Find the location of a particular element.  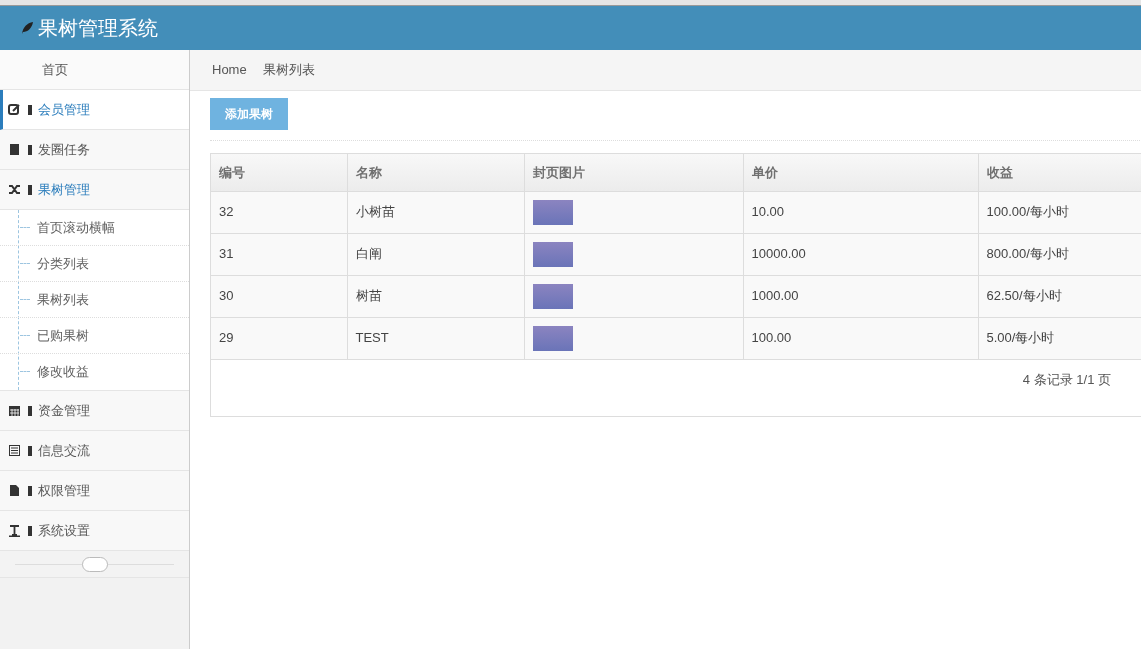

table-cell: 62.50/每小时 is located at coordinates (1059, 296).